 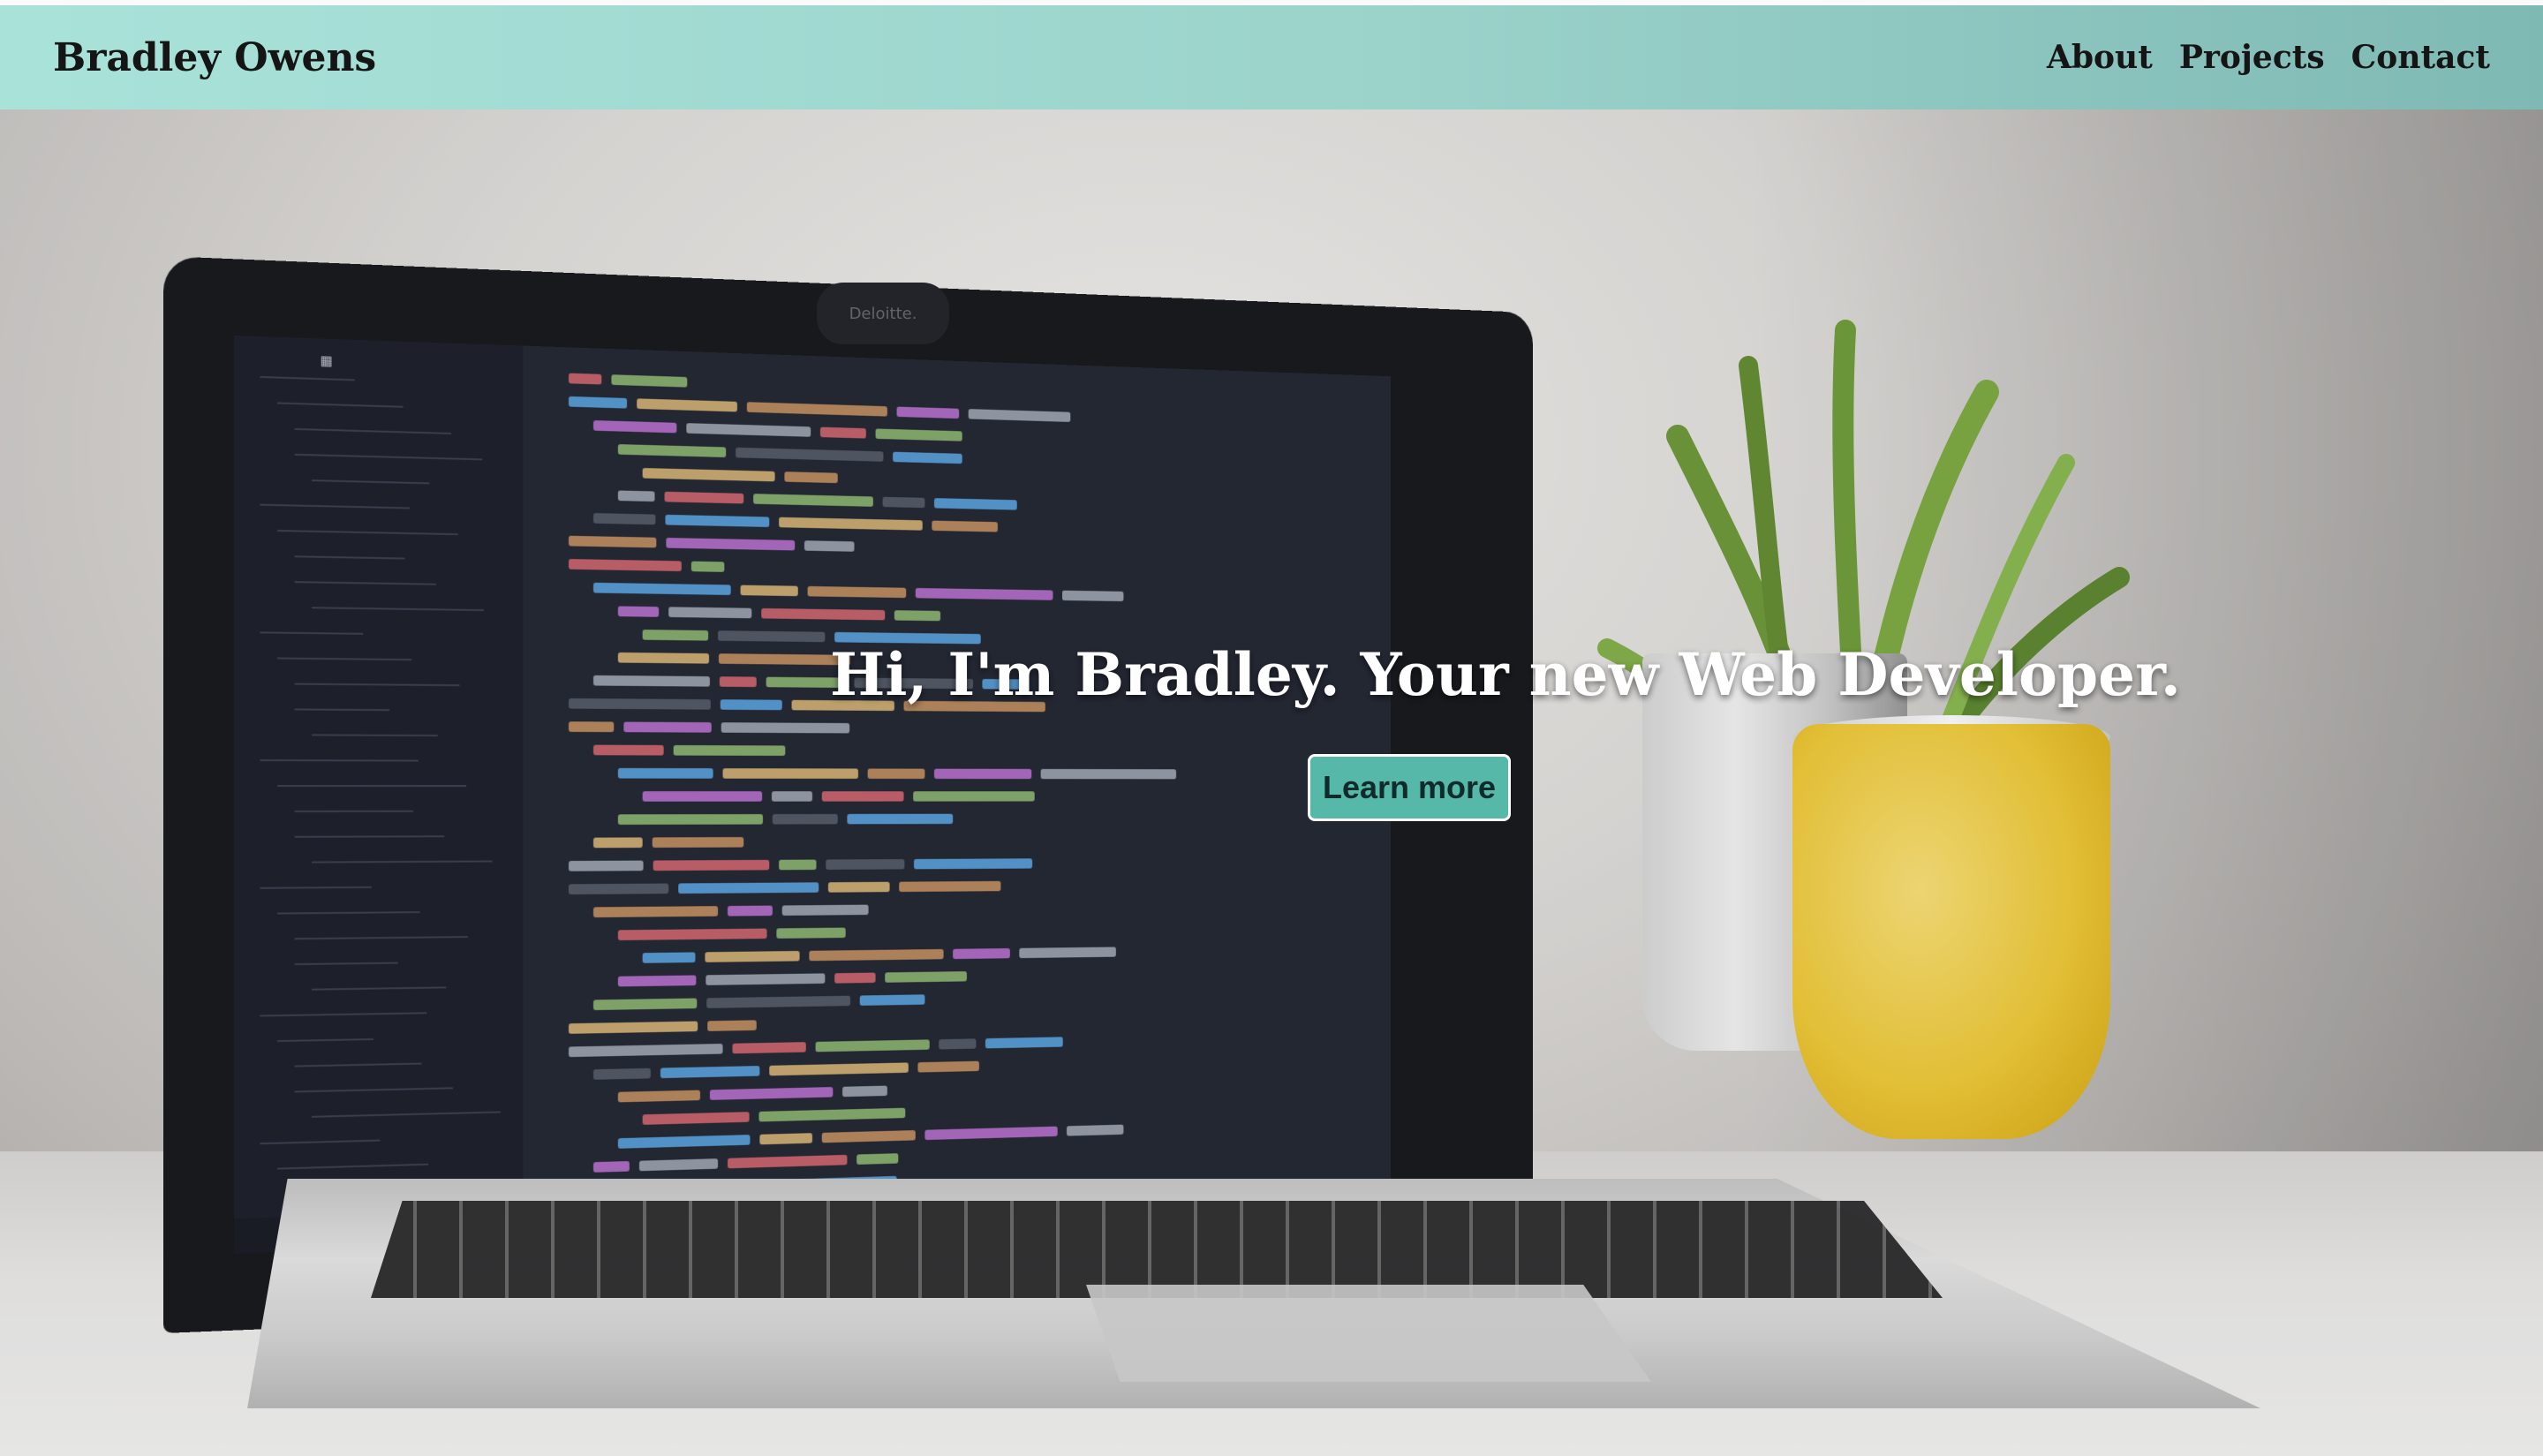 What do you see at coordinates (215, 57) in the screenshot?
I see `brand-name: Bradley Owens` at bounding box center [215, 57].